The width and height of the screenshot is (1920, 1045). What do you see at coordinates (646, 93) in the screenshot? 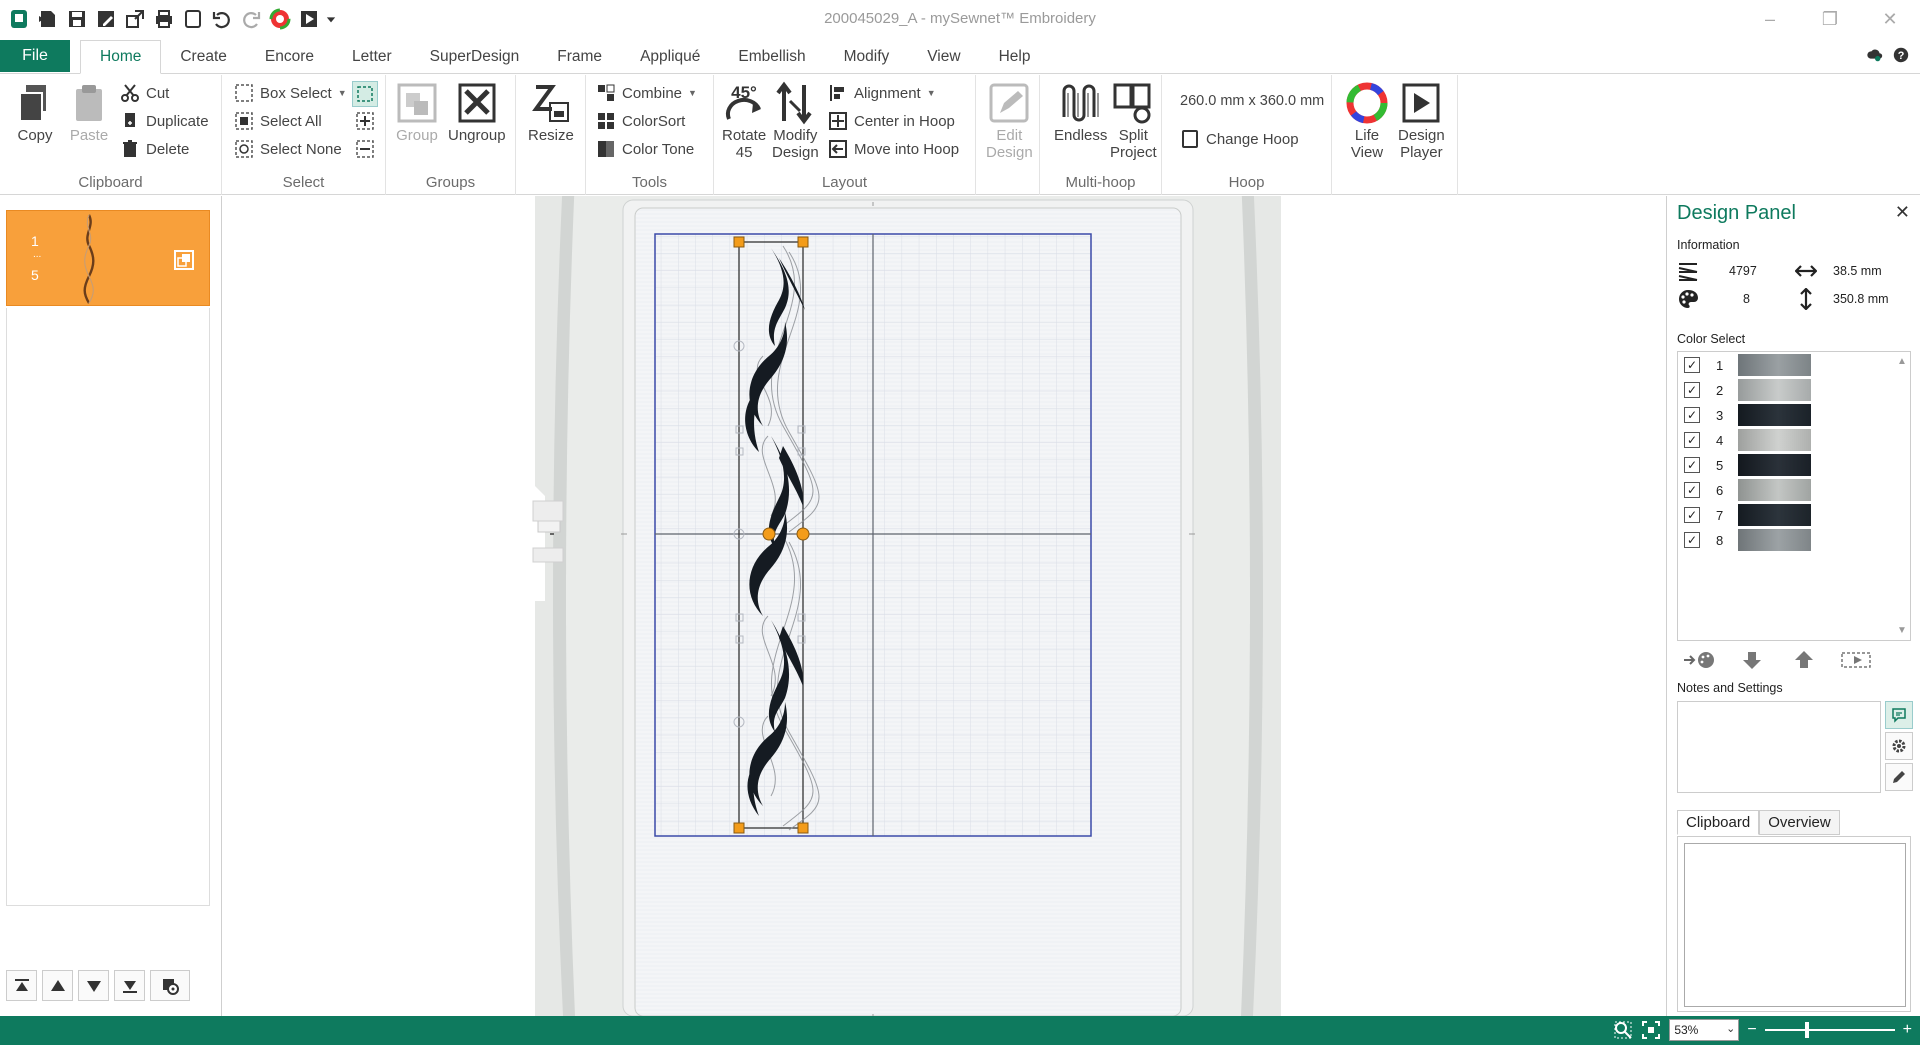
I see `combine-button: Combine ▼` at bounding box center [646, 93].